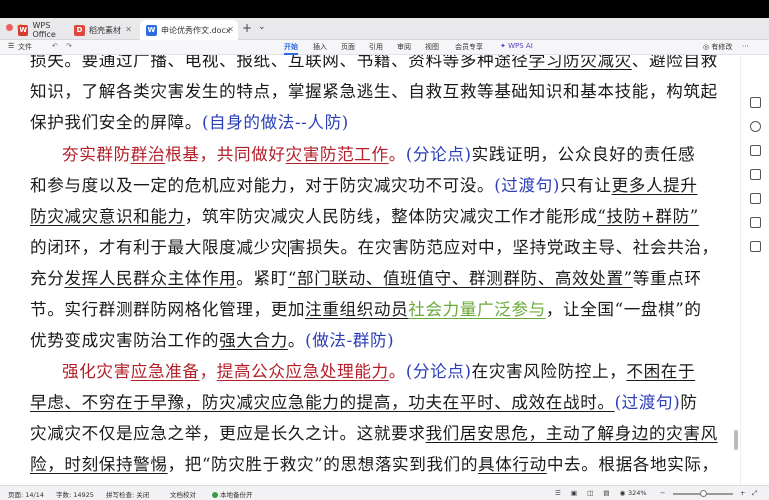 This screenshot has width=769, height=500. I want to click on zoom-slider-handle, so click(703, 493).